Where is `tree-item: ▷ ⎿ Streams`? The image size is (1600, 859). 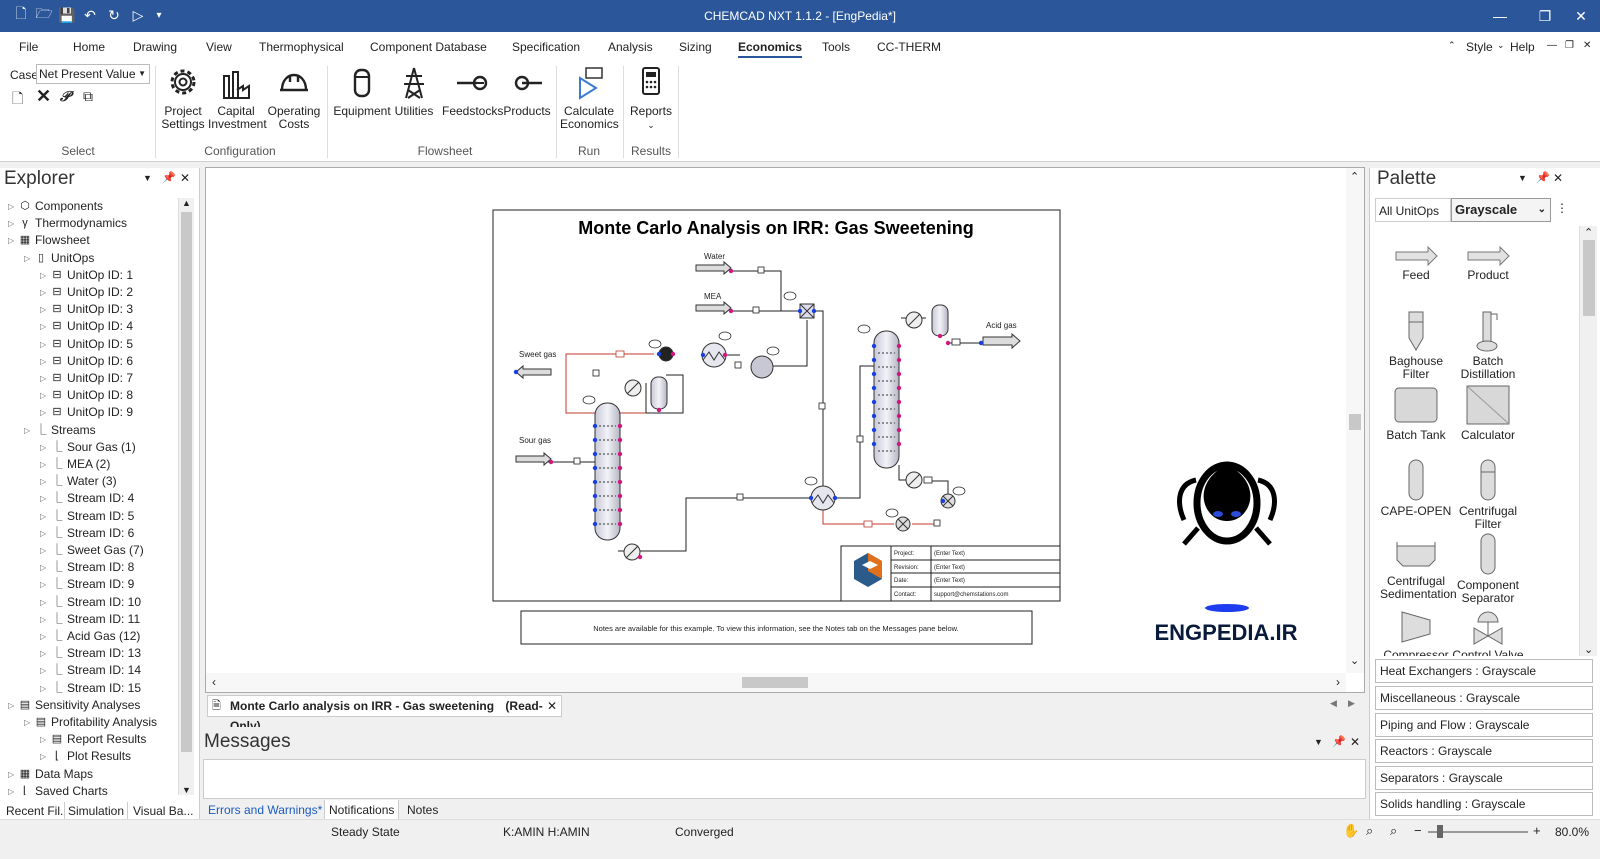 tree-item: ▷ ⎿ Streams is located at coordinates (60, 430).